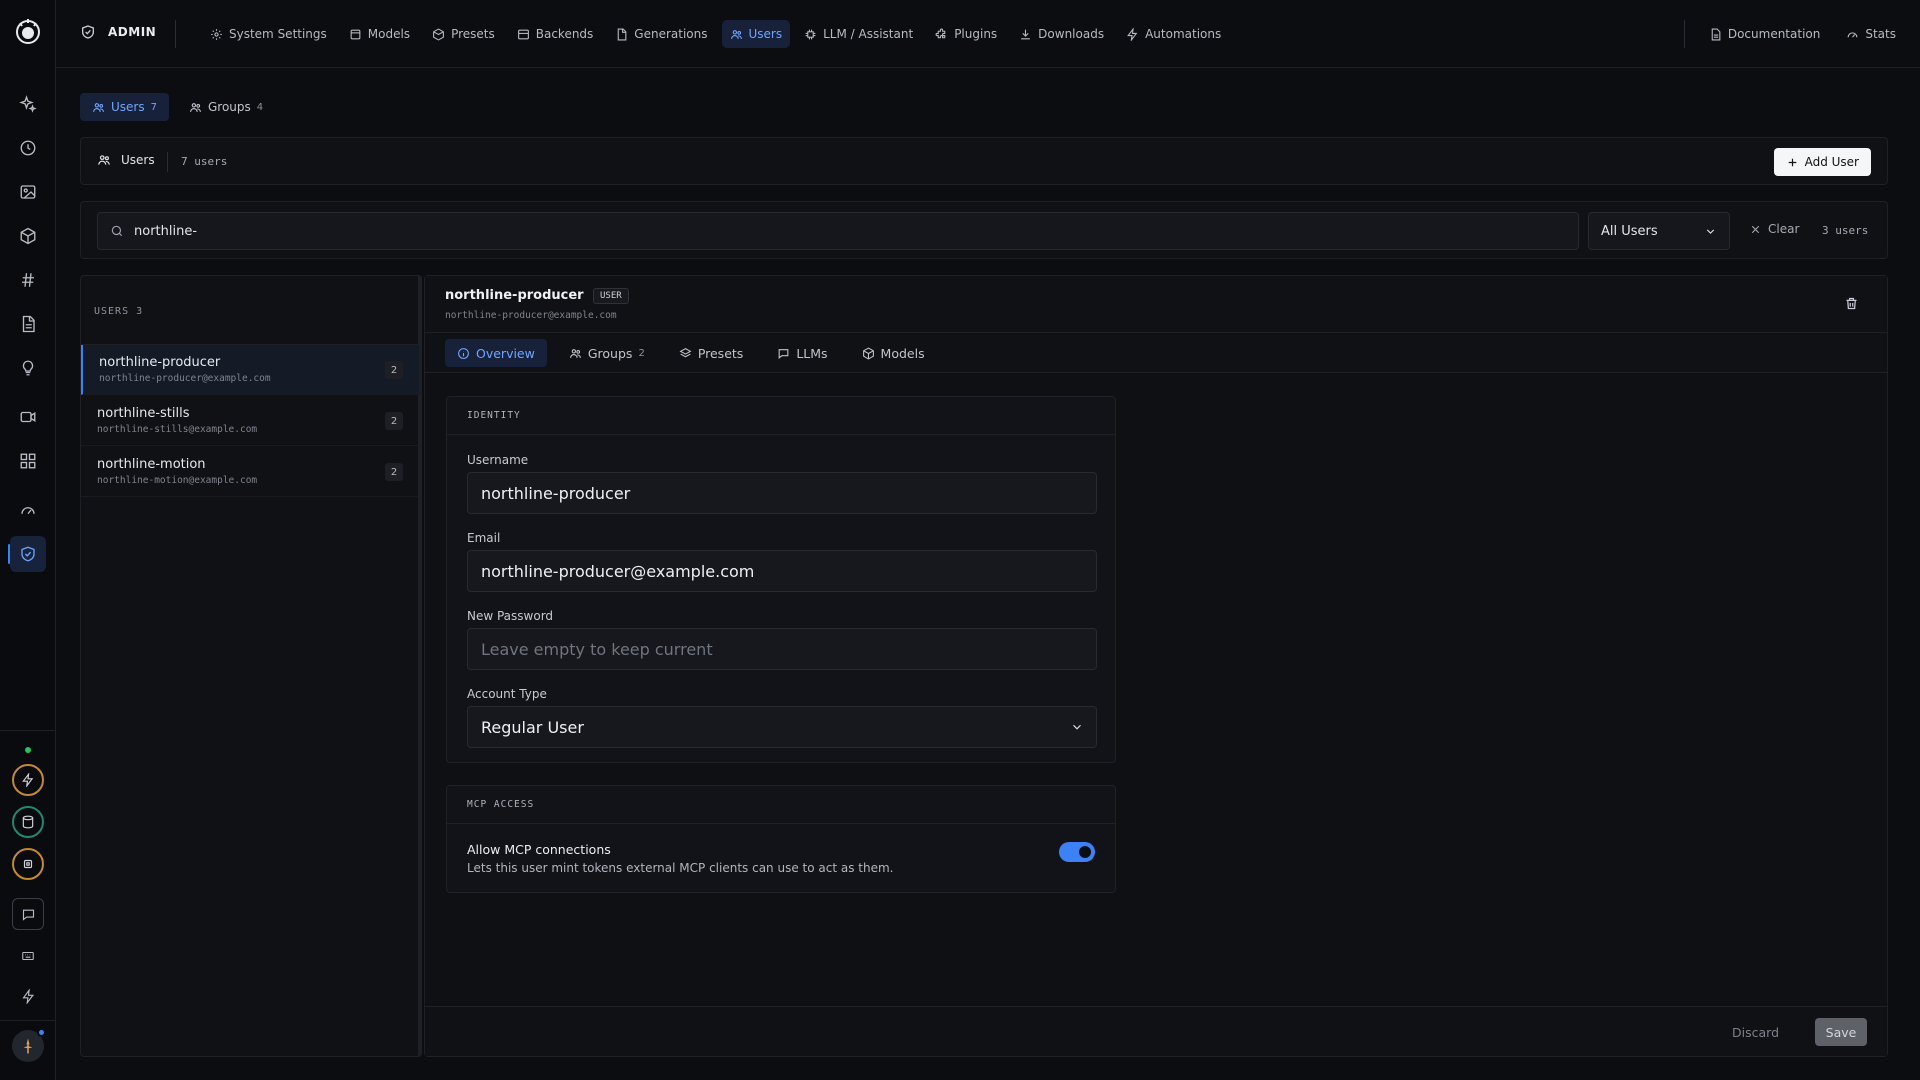 This screenshot has height=1080, width=1920. I want to click on nav-plugins: Plugins, so click(966, 34).